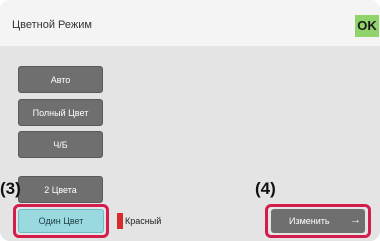  Describe the element at coordinates (60, 144) in the screenshot. I see `black-white-button: Ч/Б` at that location.